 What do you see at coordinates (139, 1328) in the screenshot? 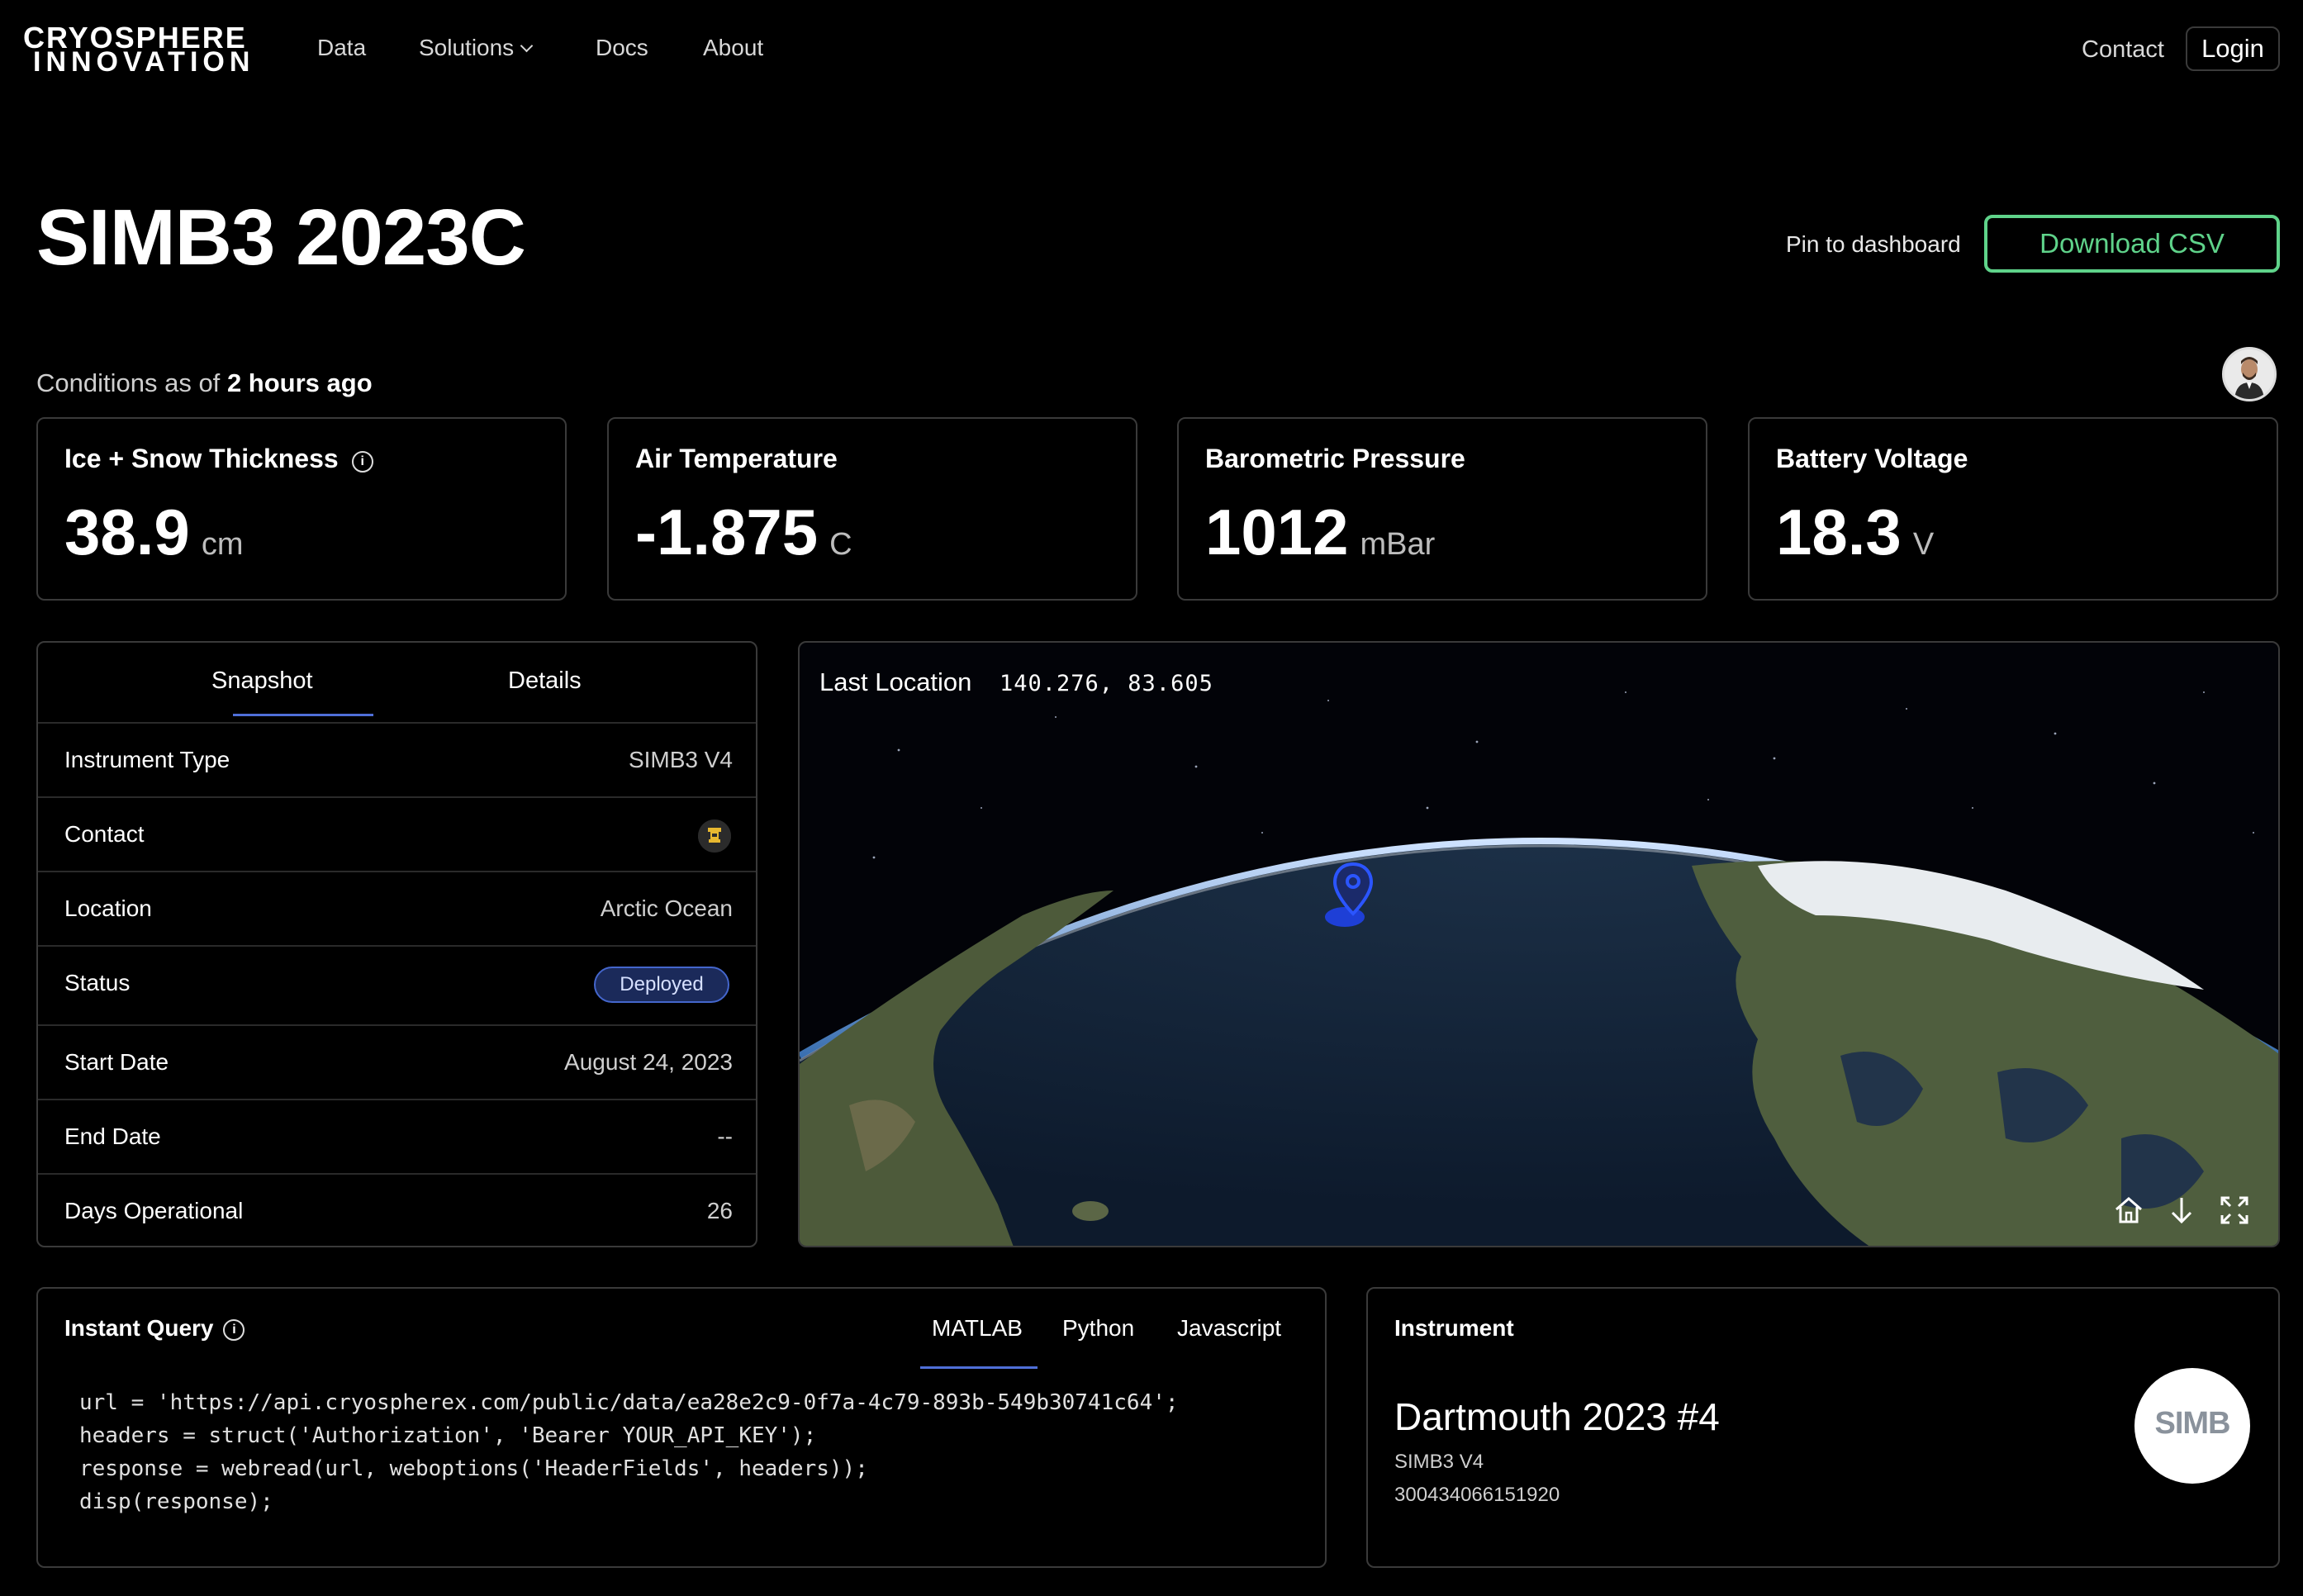
I see `instant-query-title-text: Instant Query` at bounding box center [139, 1328].